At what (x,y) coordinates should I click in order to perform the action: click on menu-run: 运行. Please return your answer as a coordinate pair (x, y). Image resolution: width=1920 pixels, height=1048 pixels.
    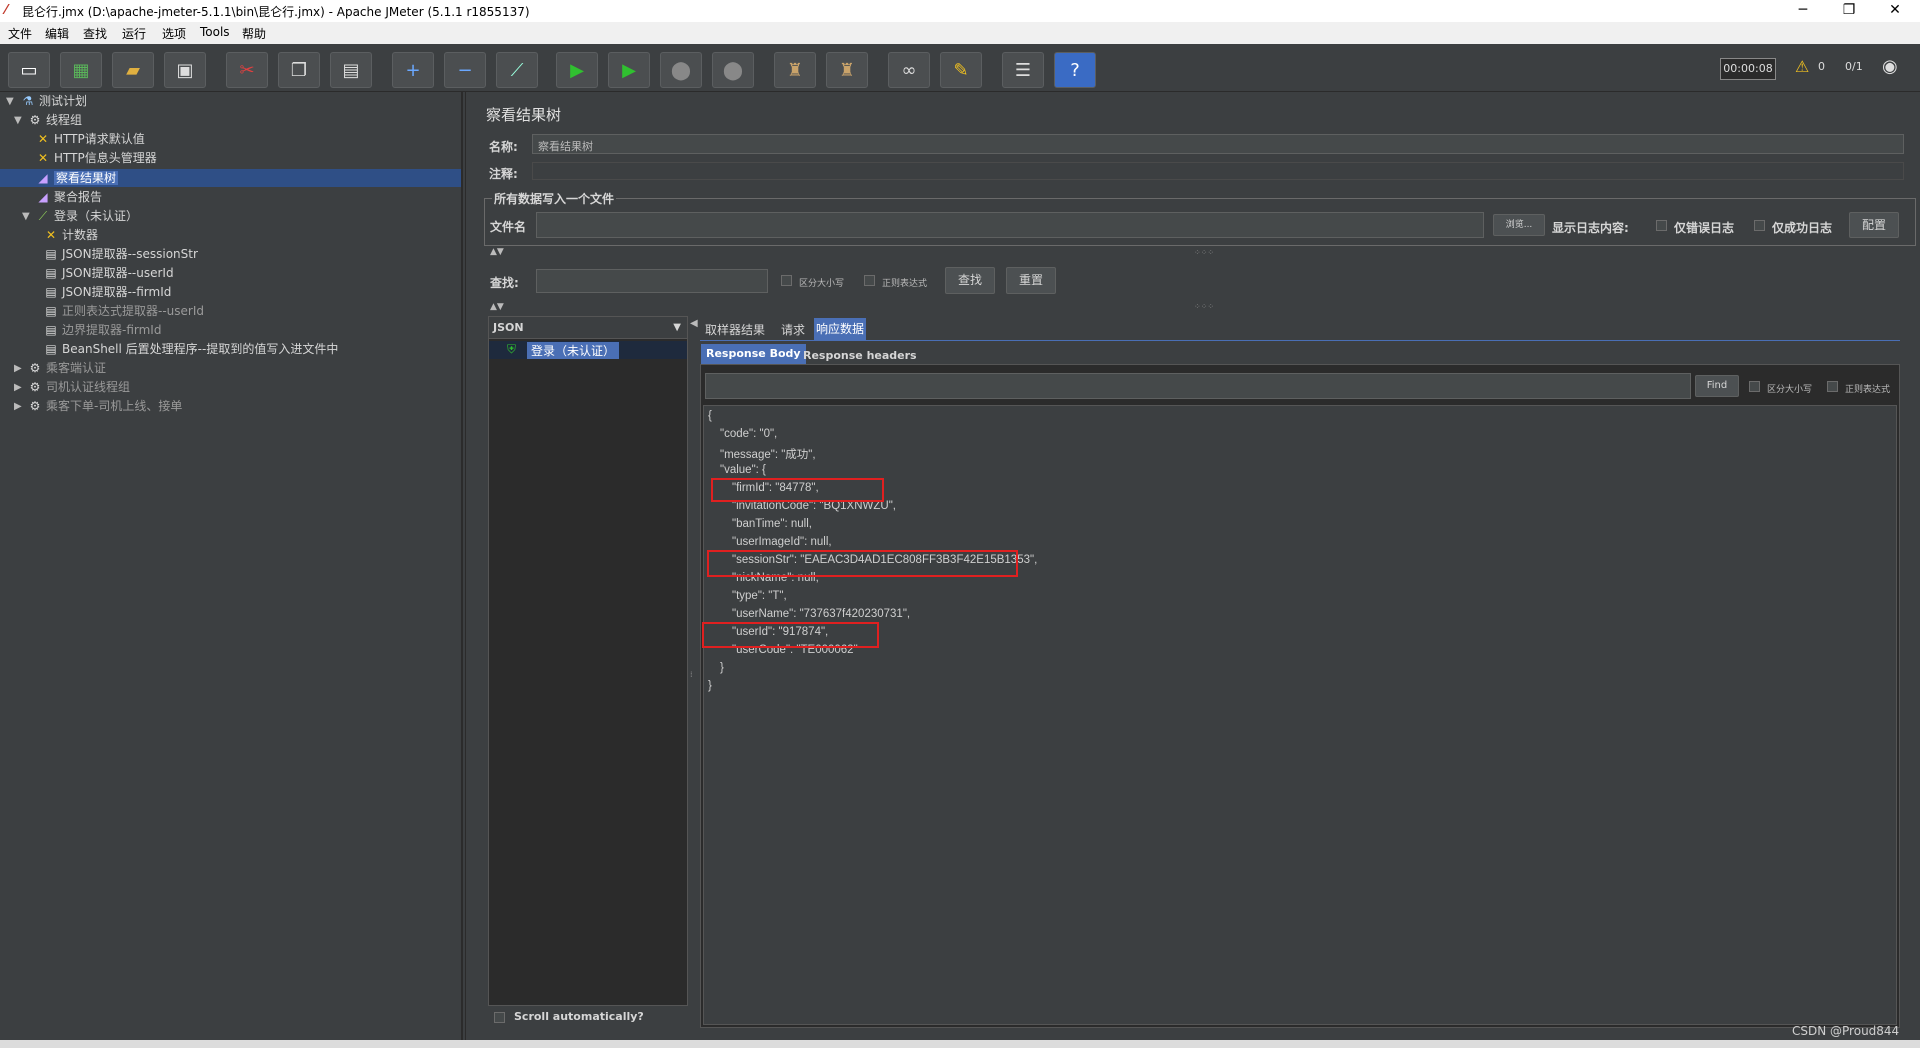
    Looking at the image, I should click on (134, 33).